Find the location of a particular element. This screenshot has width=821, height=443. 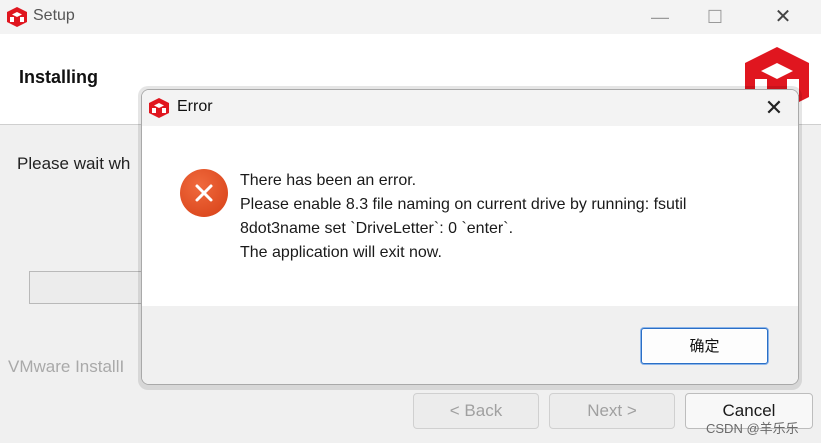

dialog-footer: 确定 is located at coordinates (470, 345).